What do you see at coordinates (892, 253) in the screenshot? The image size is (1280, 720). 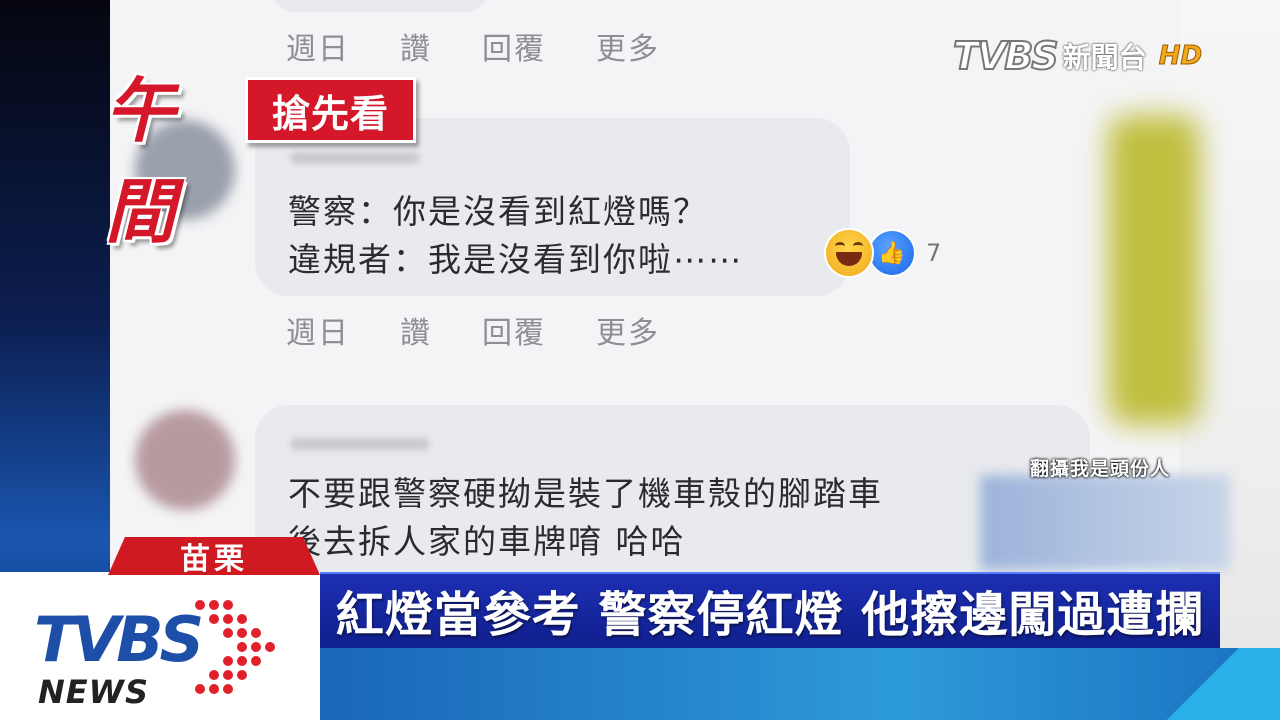 I see `thumbs-up-icon: 👍` at bounding box center [892, 253].